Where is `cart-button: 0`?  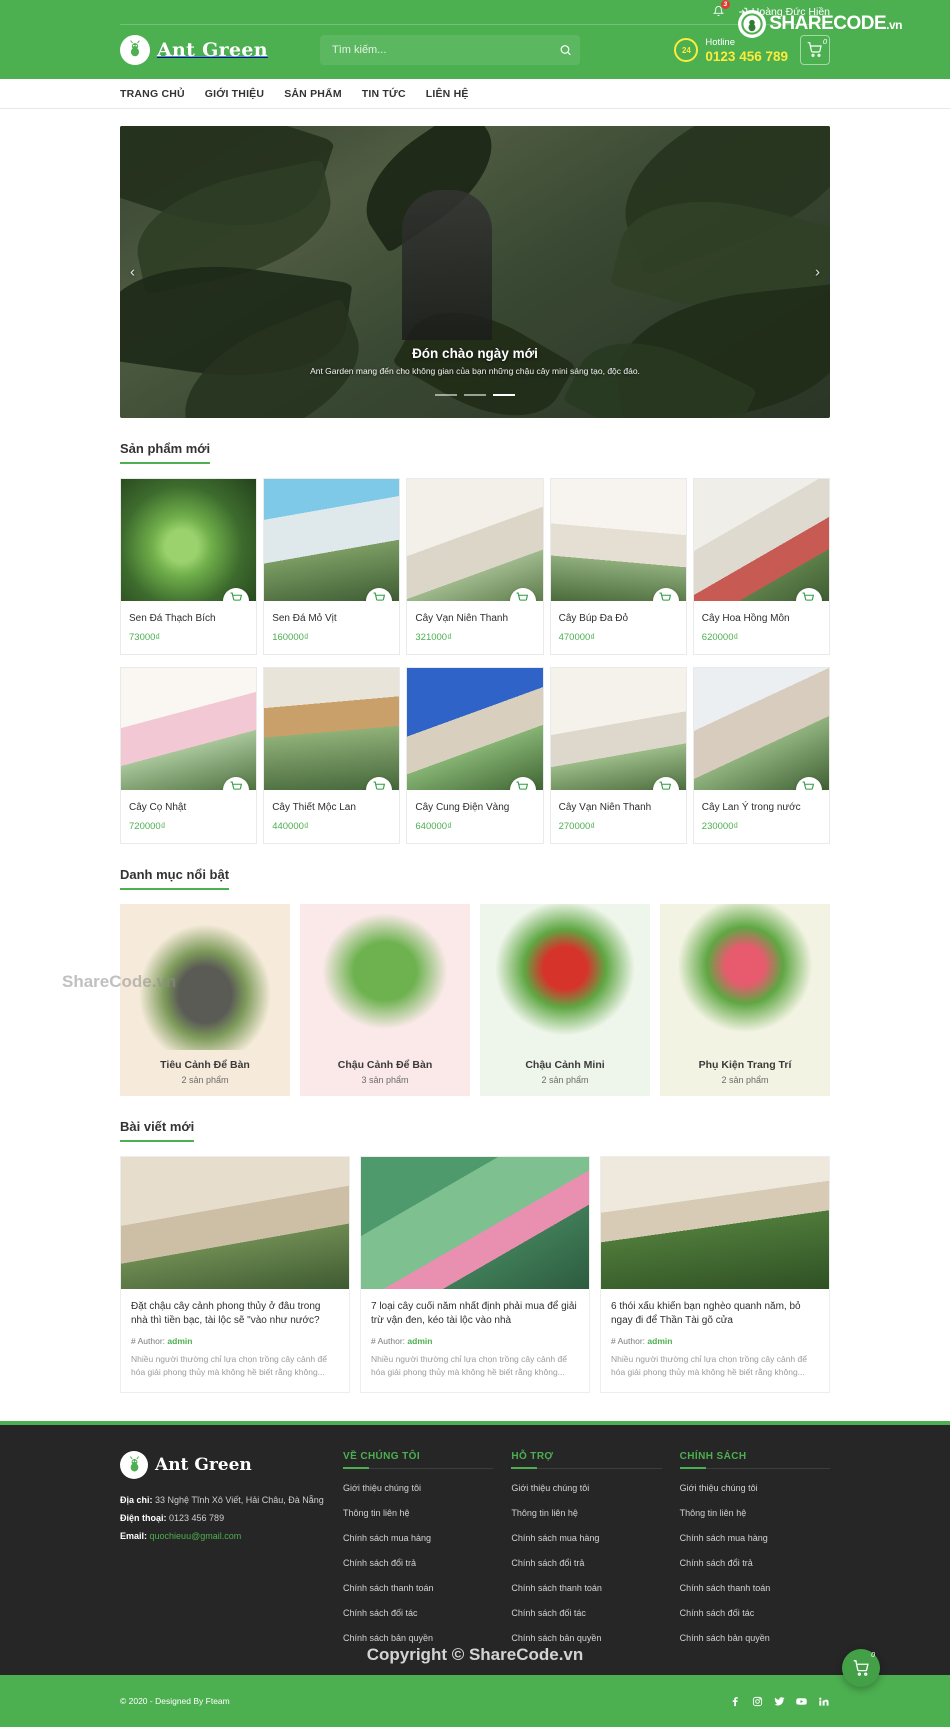
cart-button: 0 is located at coordinates (815, 50).